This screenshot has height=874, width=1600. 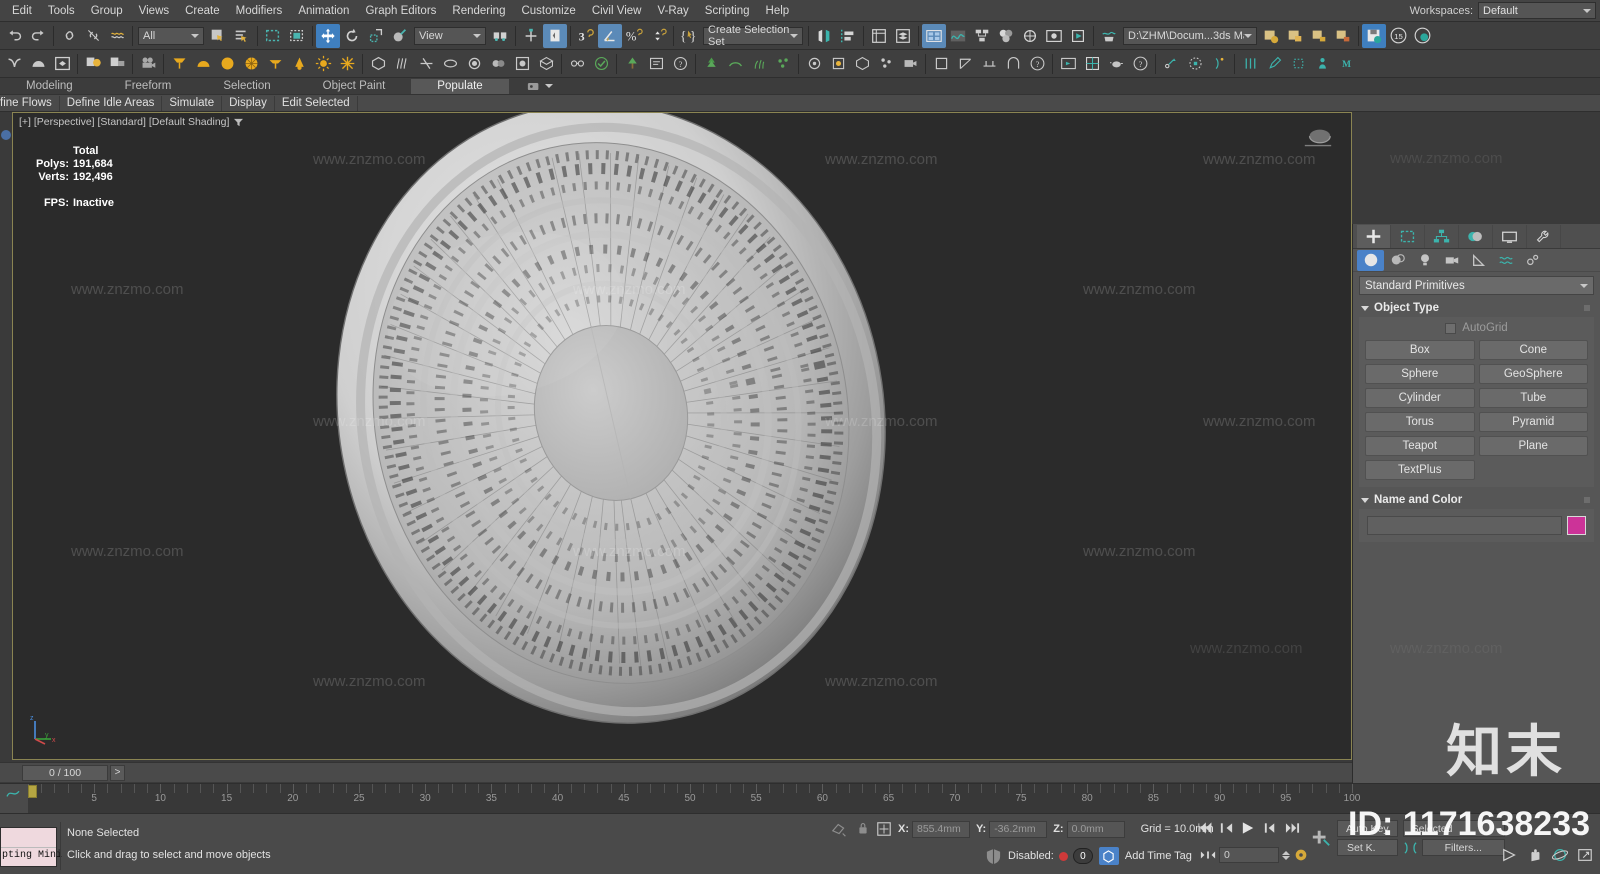 I want to click on vray-clipper-icon, so click(x=426, y=64).